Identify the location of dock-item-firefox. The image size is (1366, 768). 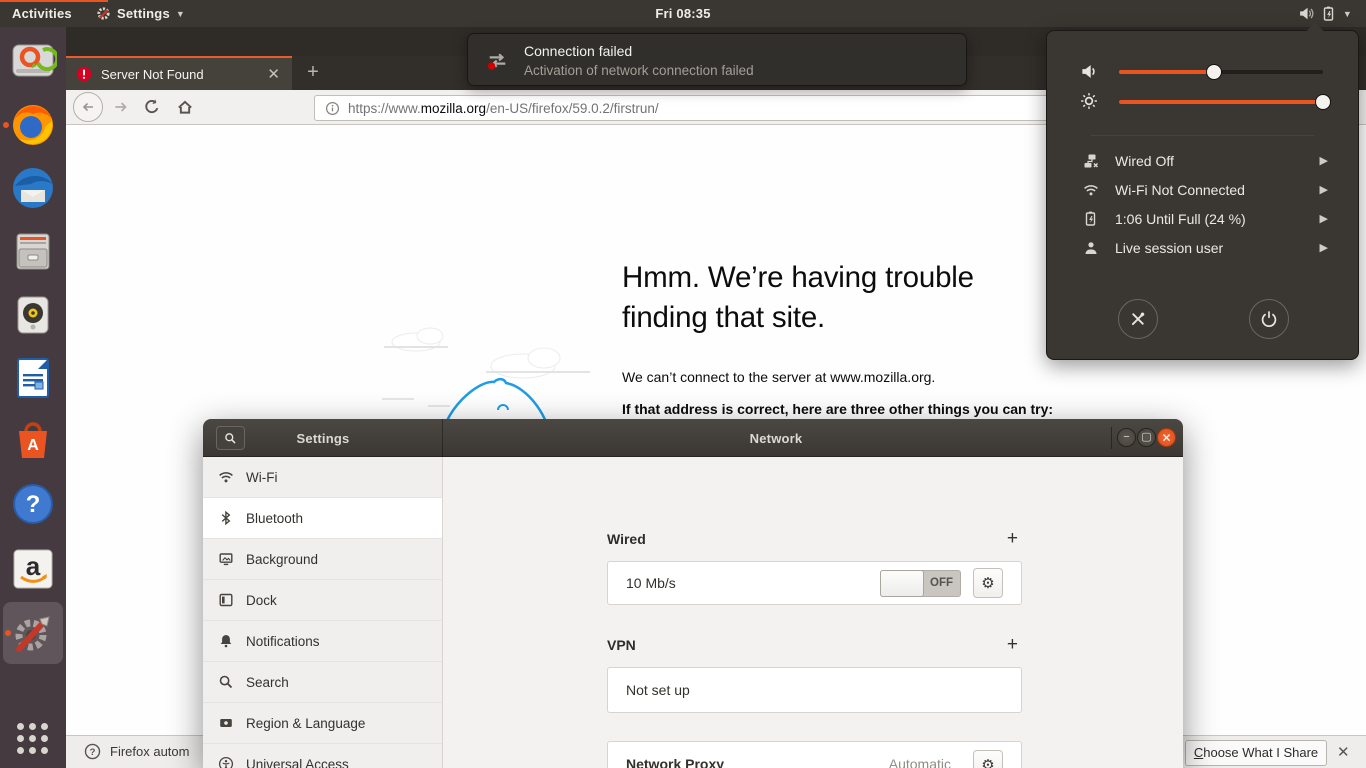
(30, 125).